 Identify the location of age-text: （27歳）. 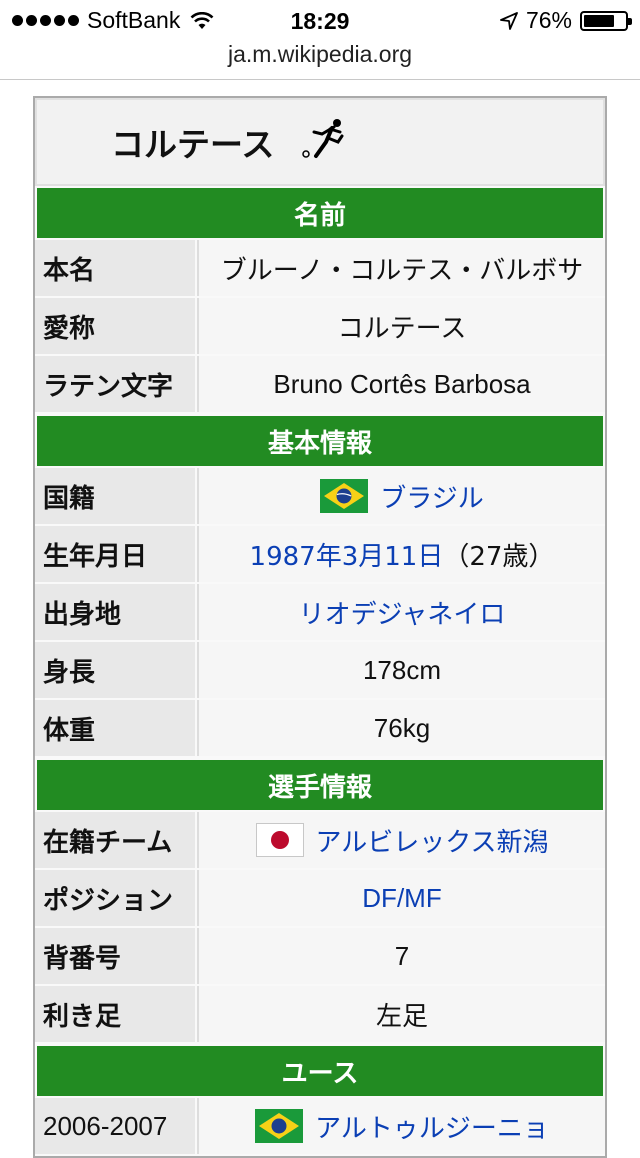
(499, 556).